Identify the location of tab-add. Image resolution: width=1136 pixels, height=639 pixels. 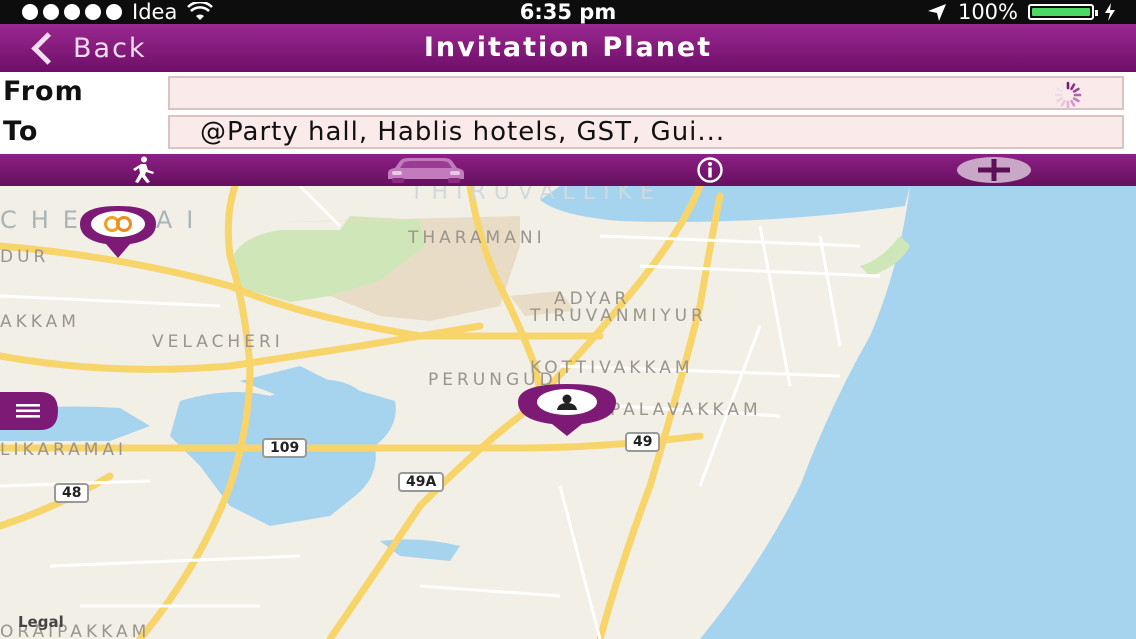
(994, 170).